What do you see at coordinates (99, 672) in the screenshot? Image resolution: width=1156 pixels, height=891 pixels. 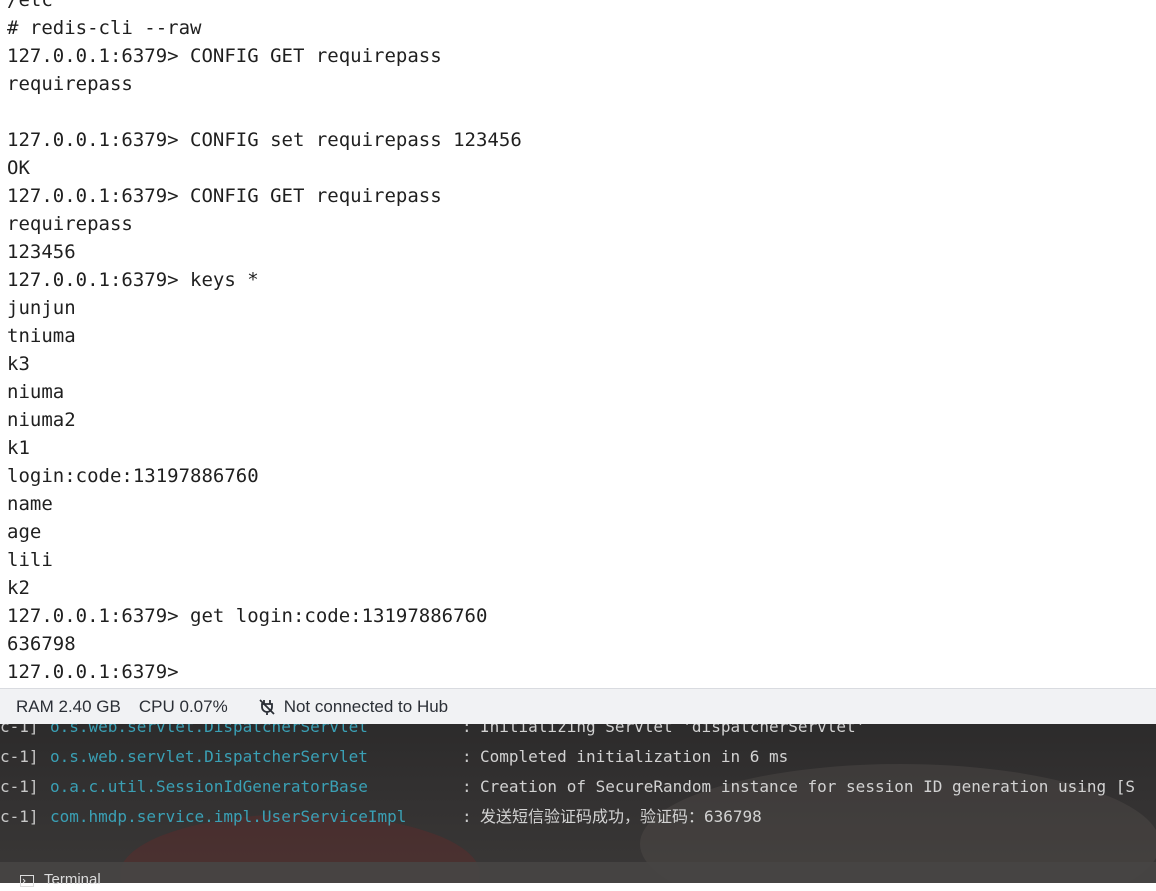 I see `terminal-line: 127.0.0.1:6379>` at bounding box center [99, 672].